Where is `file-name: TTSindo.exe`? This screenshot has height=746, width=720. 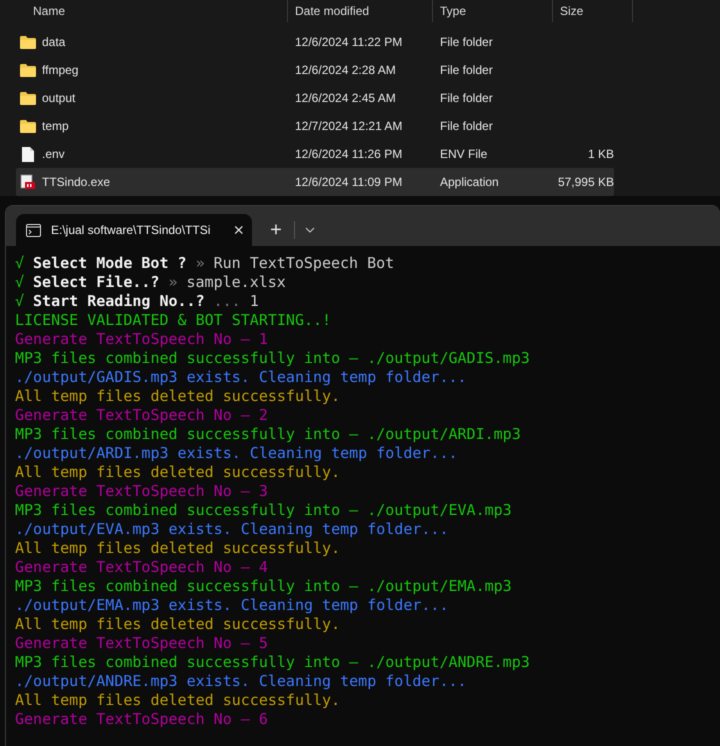 file-name: TTSindo.exe is located at coordinates (76, 182).